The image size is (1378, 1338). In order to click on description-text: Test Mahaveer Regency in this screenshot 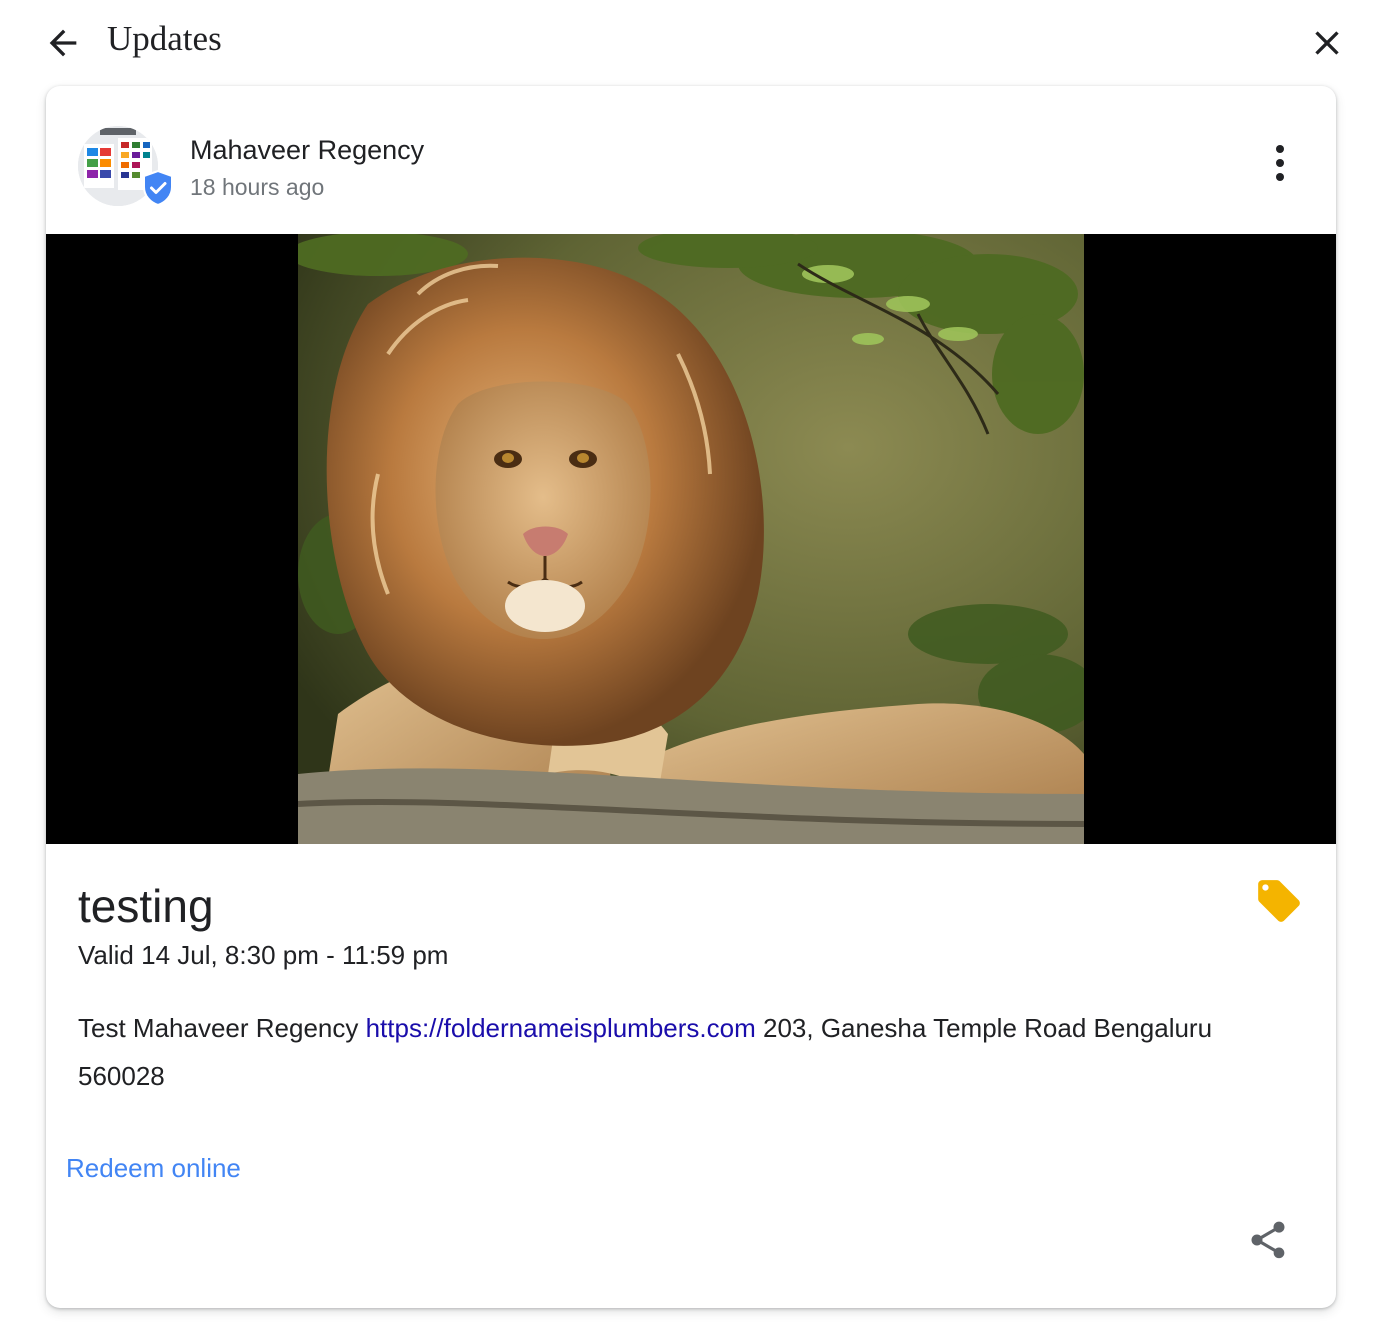, I will do `click(222, 1028)`.